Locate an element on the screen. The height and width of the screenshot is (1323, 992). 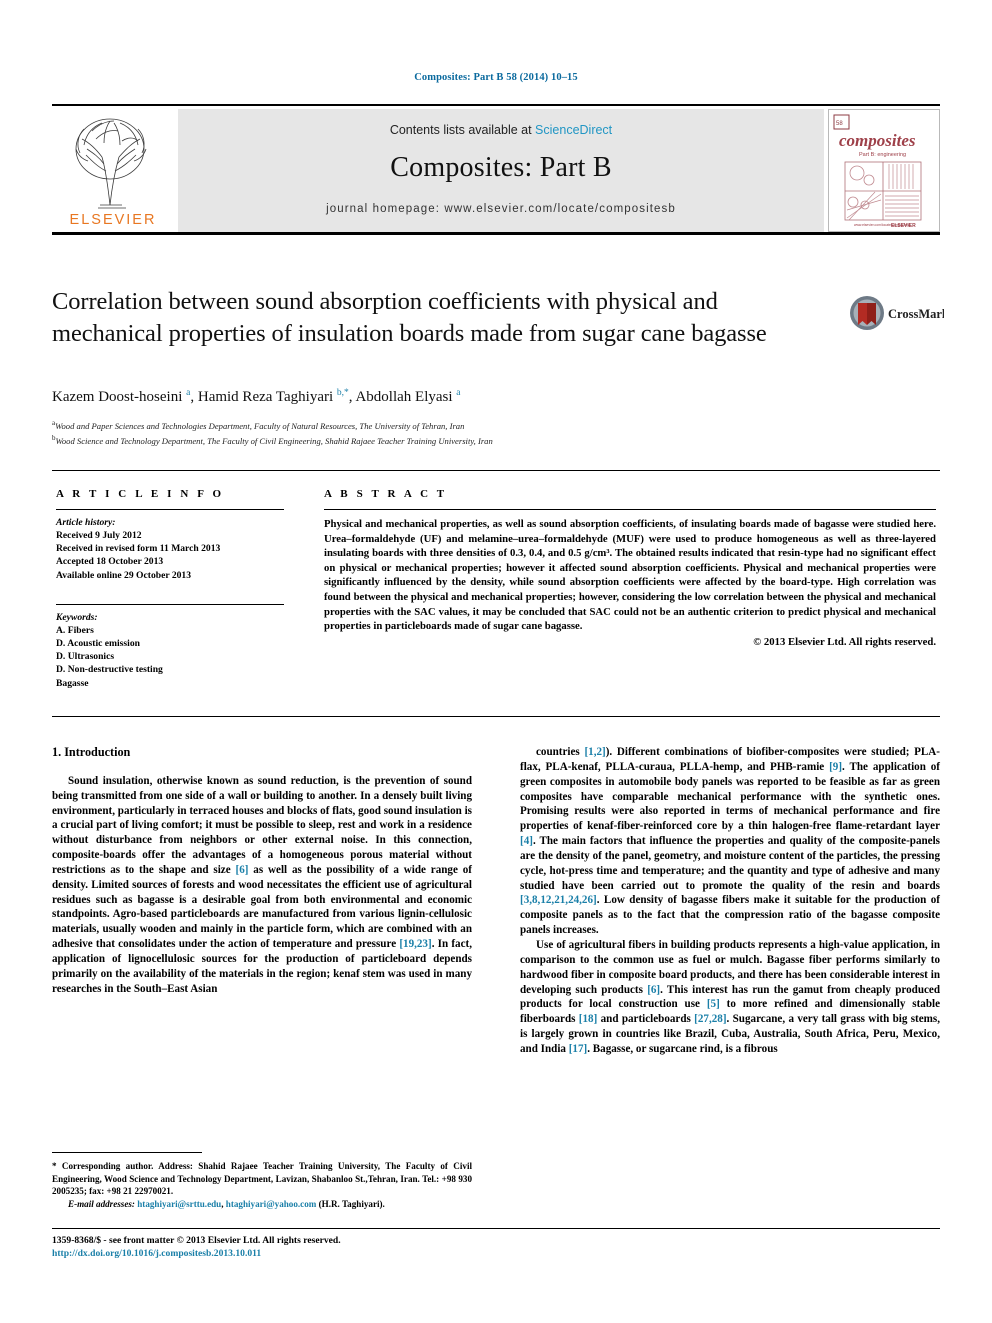
keywords-label: Keywords: is located at coordinates (77, 617).